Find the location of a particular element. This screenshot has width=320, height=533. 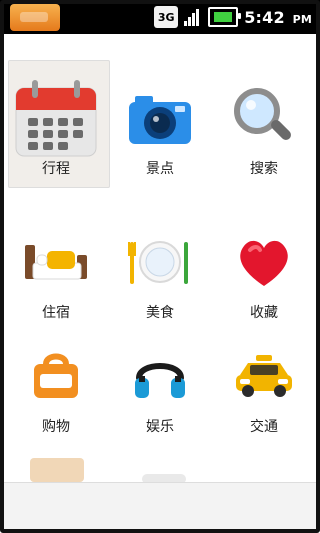

menu-item-search: 搜索 is located at coordinates (264, 105).